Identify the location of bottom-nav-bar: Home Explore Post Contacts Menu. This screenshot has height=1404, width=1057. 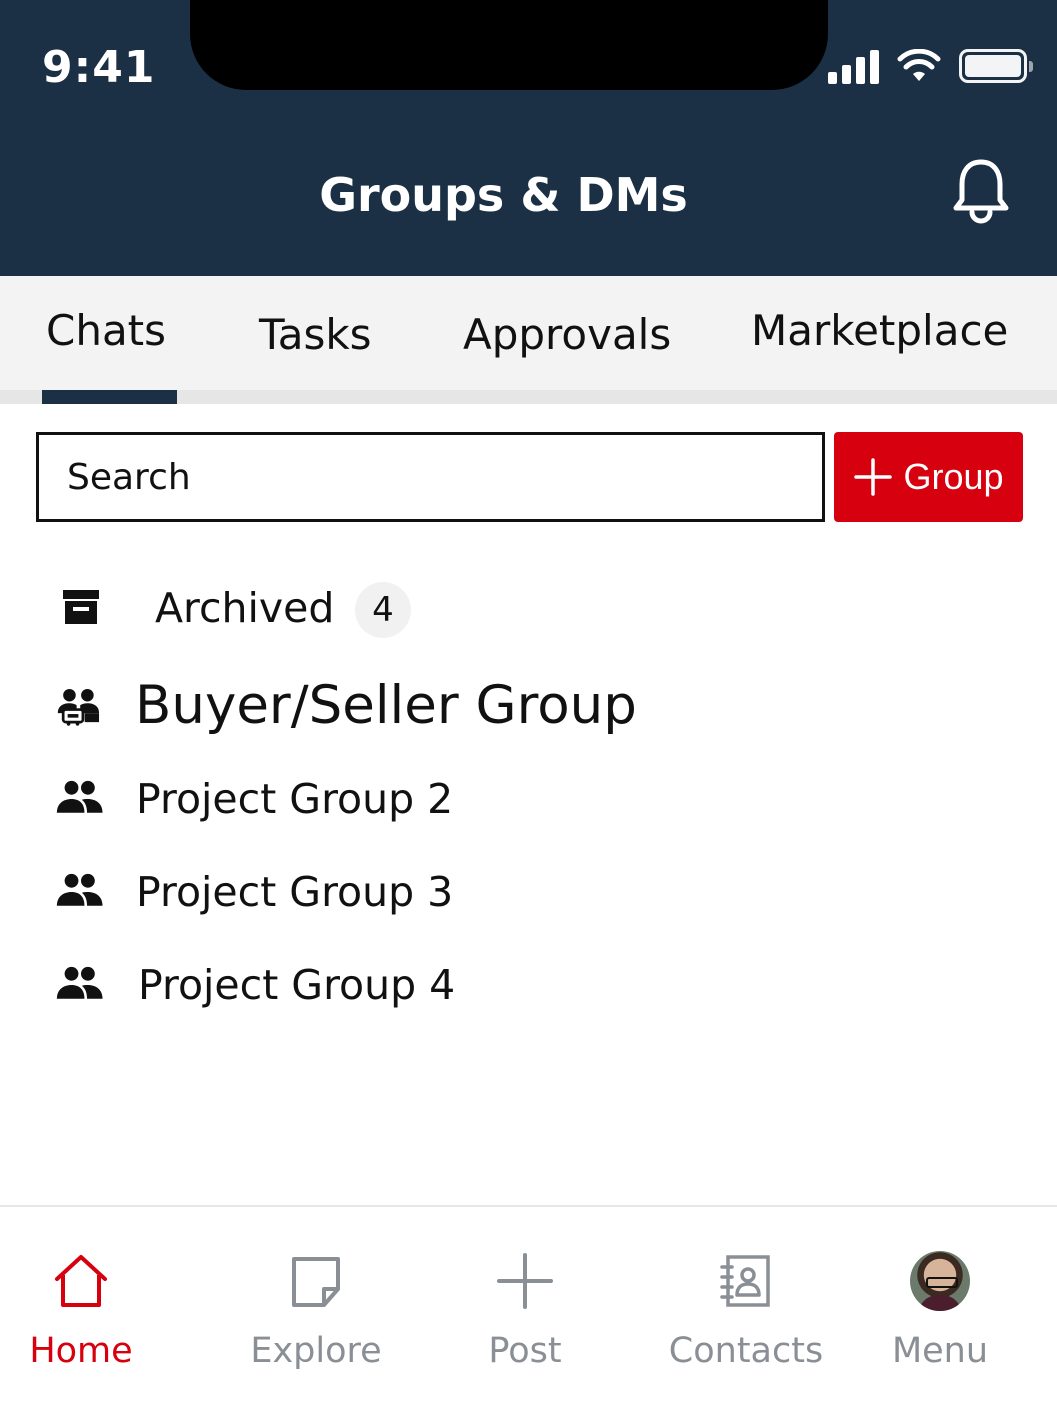
(528, 1304).